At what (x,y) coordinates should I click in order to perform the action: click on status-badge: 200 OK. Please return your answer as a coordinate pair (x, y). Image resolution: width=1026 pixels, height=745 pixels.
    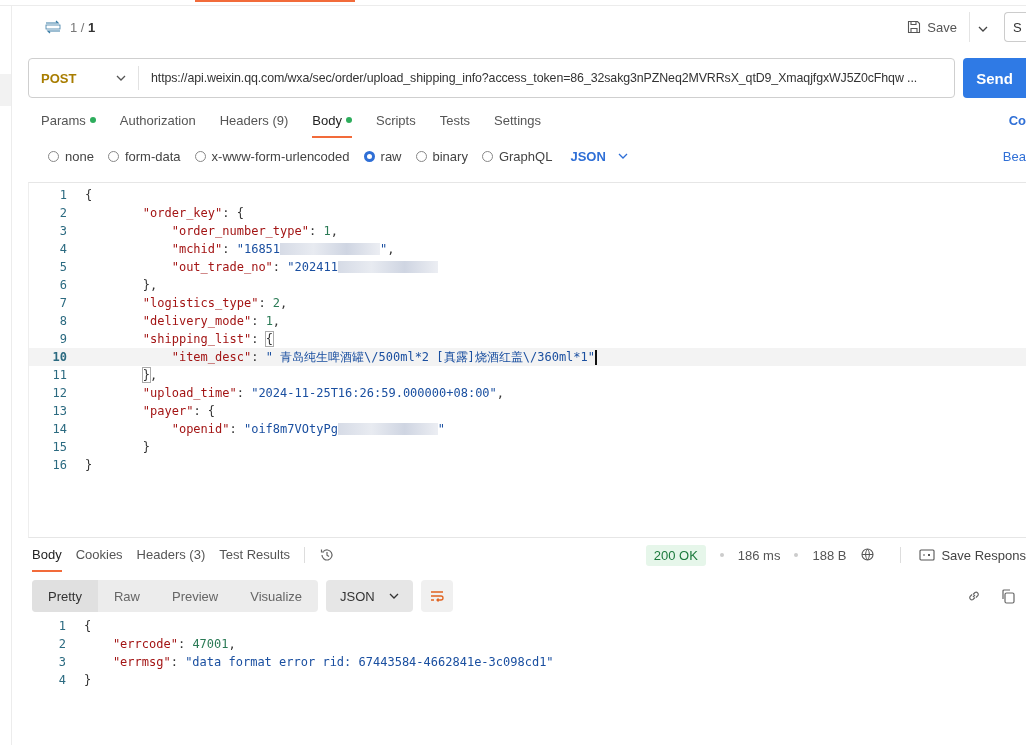
    Looking at the image, I should click on (675, 555).